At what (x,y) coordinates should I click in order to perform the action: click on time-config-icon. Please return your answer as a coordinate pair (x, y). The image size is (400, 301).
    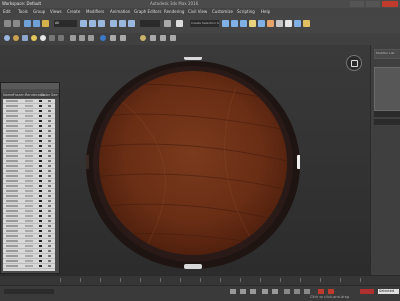
    Looking at the image, I should click on (275, 291).